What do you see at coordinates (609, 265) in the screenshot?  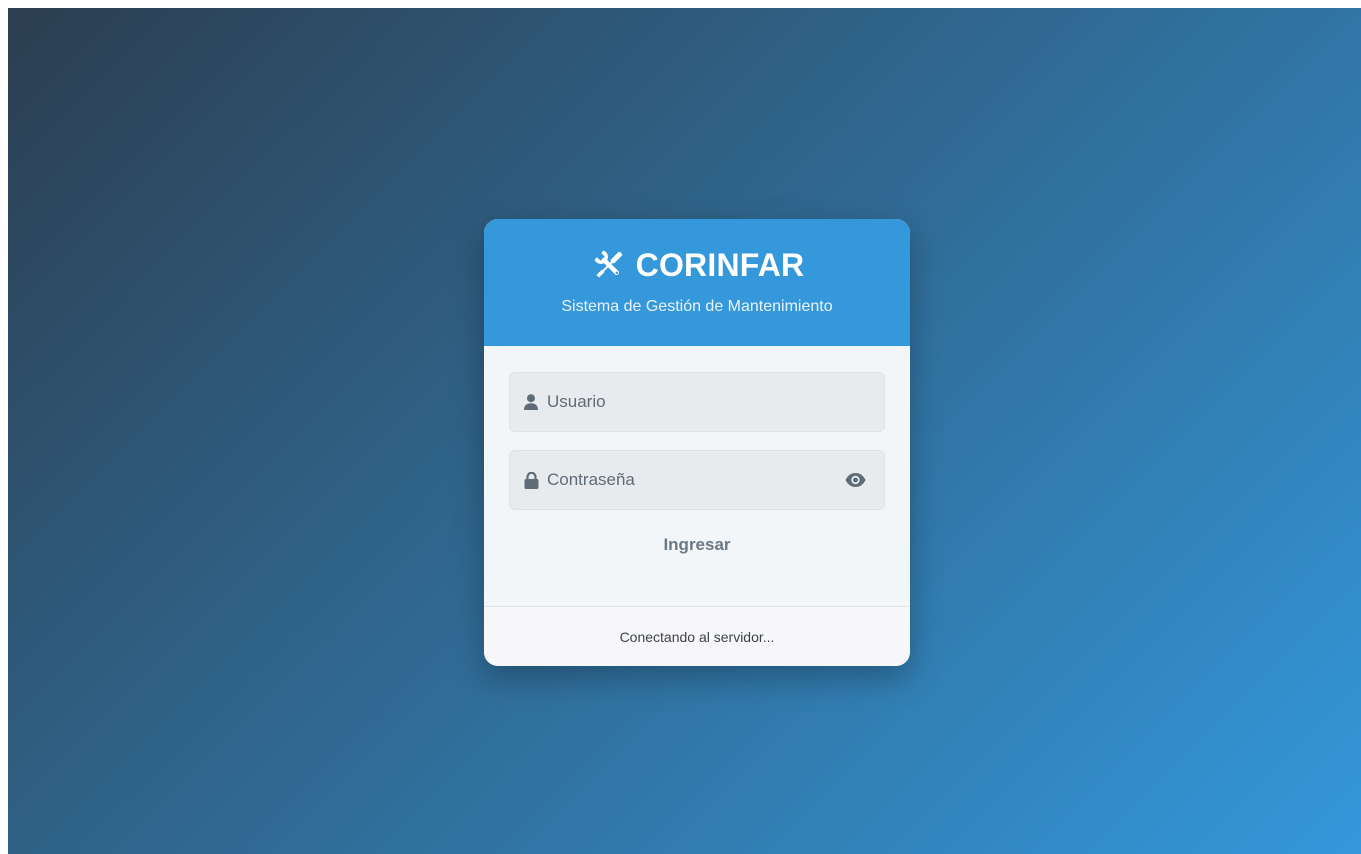 I see `tools-icon` at bounding box center [609, 265].